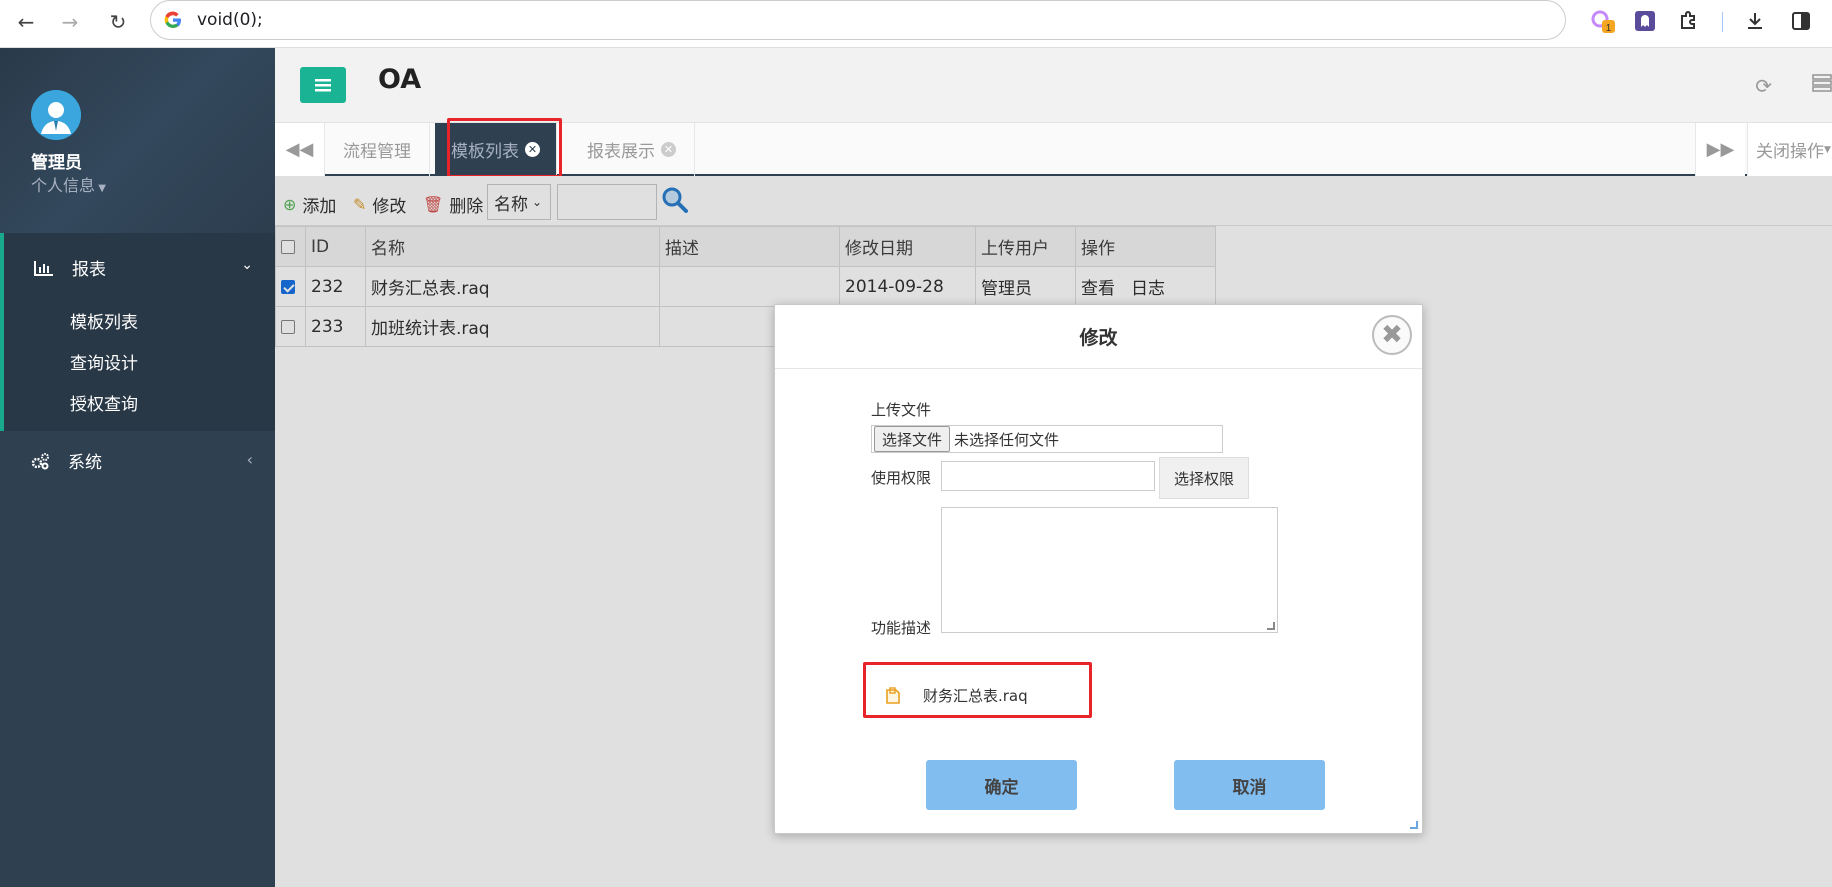  I want to click on avatar, so click(56, 115).